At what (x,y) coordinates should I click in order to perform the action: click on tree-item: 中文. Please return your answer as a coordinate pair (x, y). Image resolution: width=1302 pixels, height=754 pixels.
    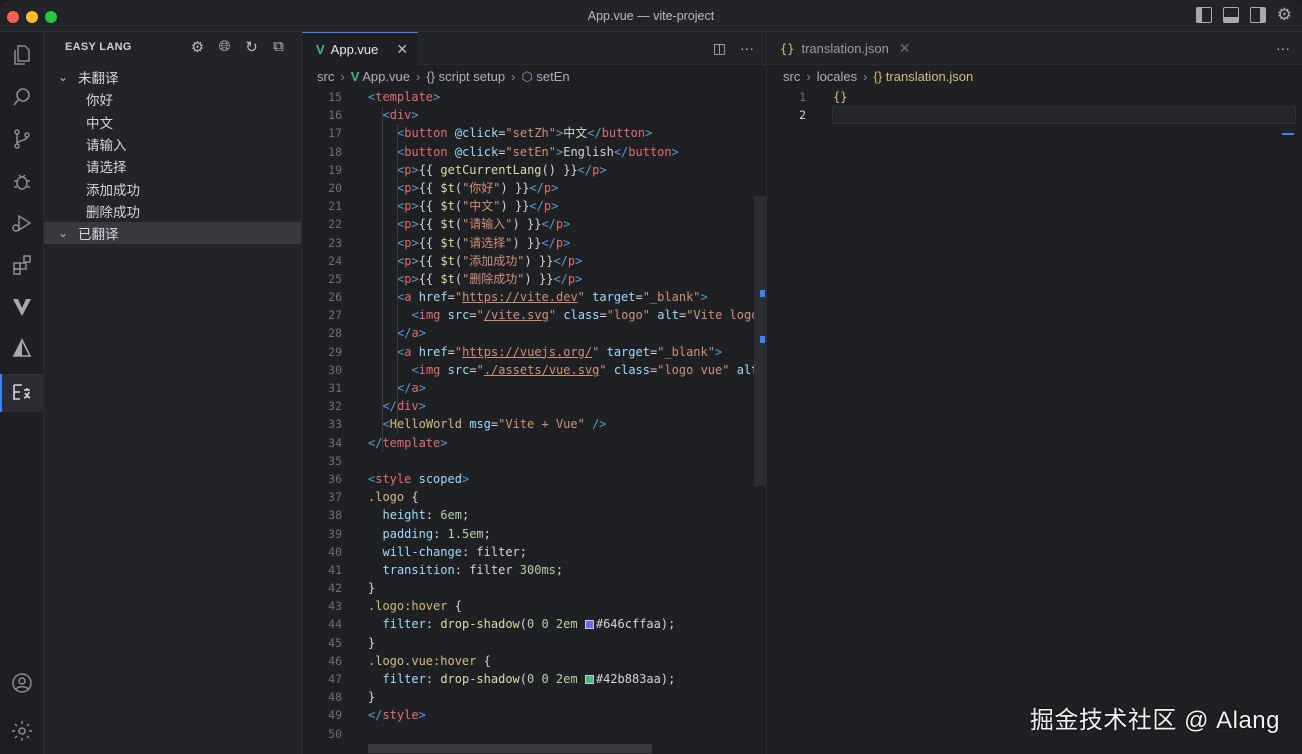
    Looking at the image, I should click on (172, 122).